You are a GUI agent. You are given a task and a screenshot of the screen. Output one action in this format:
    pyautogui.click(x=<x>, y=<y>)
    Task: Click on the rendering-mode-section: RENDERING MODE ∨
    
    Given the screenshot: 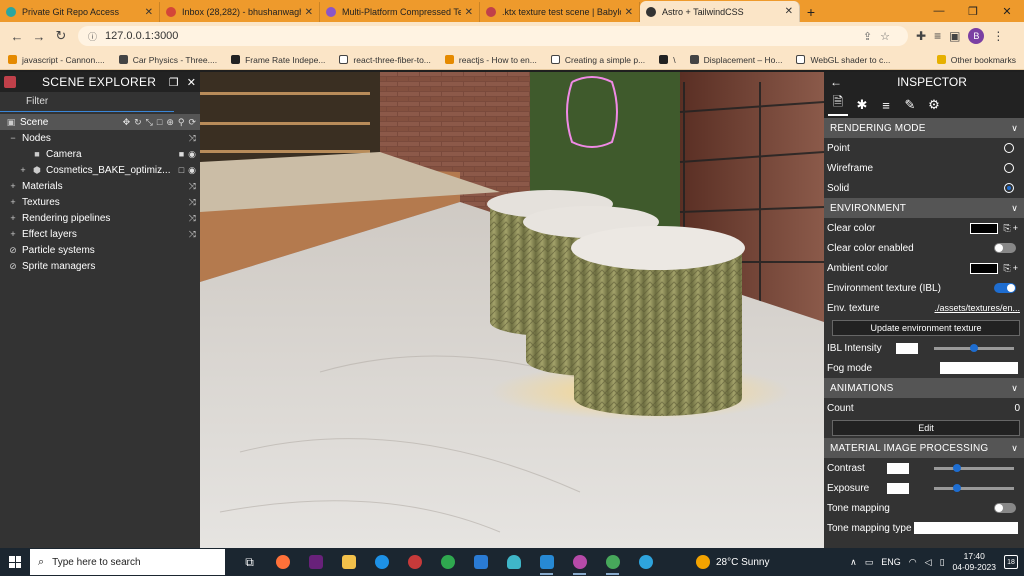 What is the action you would take?
    pyautogui.click(x=924, y=128)
    